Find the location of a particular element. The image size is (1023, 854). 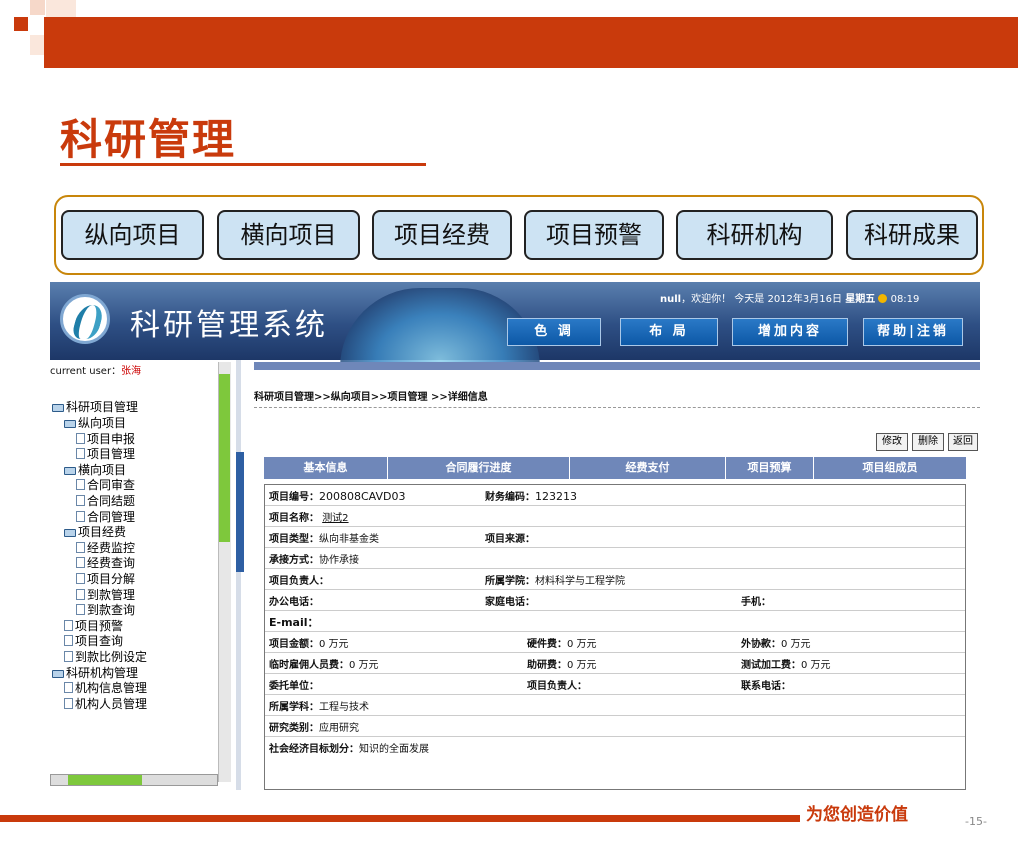

sidebar-item-institute-staff: 机构人员管理 is located at coordinates (105, 703).